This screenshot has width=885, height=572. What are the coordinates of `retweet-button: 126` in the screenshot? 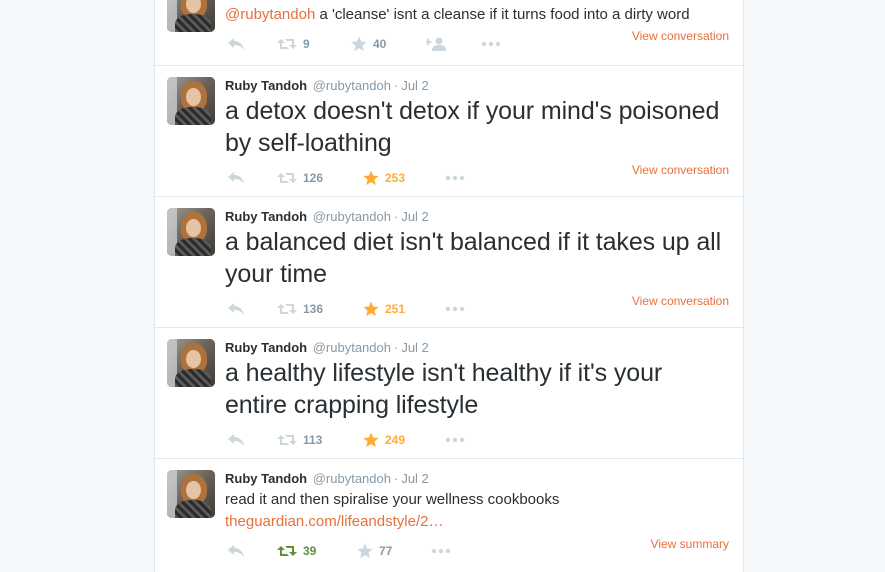 It's located at (300, 178).